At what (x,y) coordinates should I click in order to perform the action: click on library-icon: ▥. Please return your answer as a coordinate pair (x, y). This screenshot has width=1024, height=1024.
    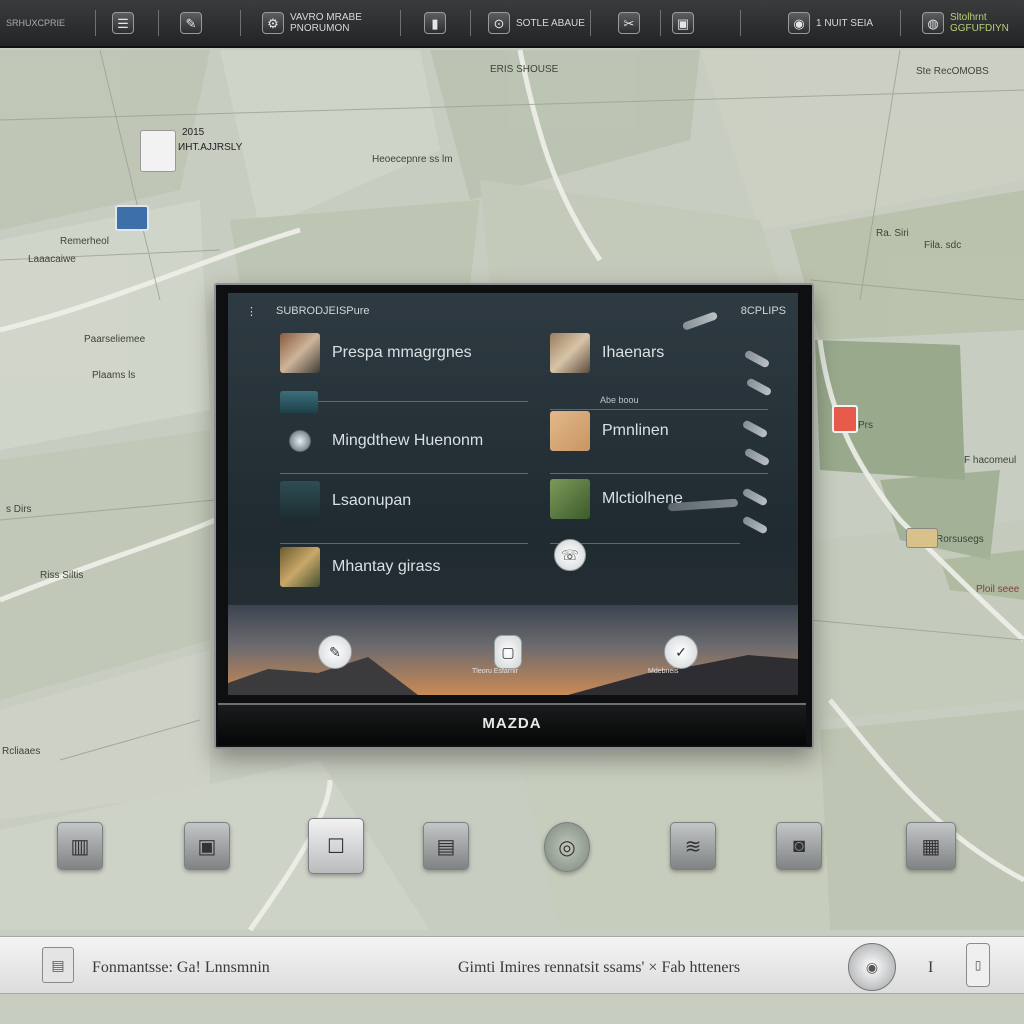
    Looking at the image, I should click on (80, 846).